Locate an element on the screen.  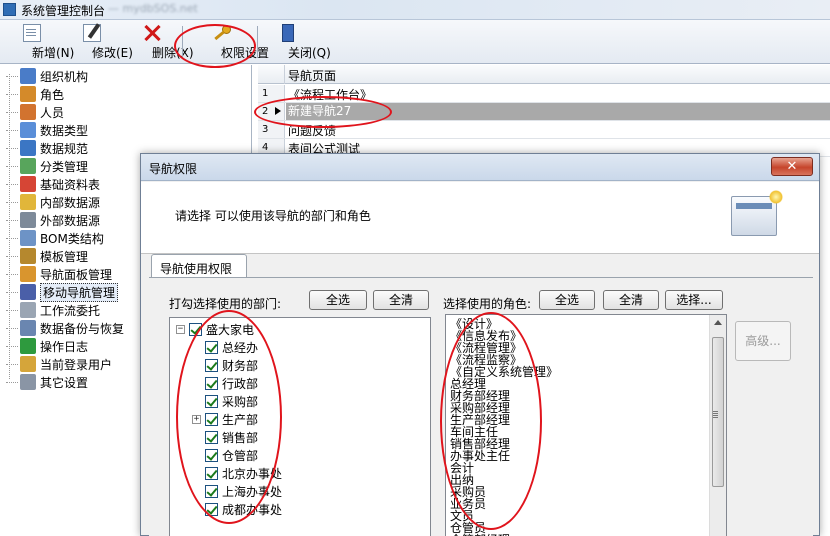
tree-item: 角色 is located at coordinates (35, 94).